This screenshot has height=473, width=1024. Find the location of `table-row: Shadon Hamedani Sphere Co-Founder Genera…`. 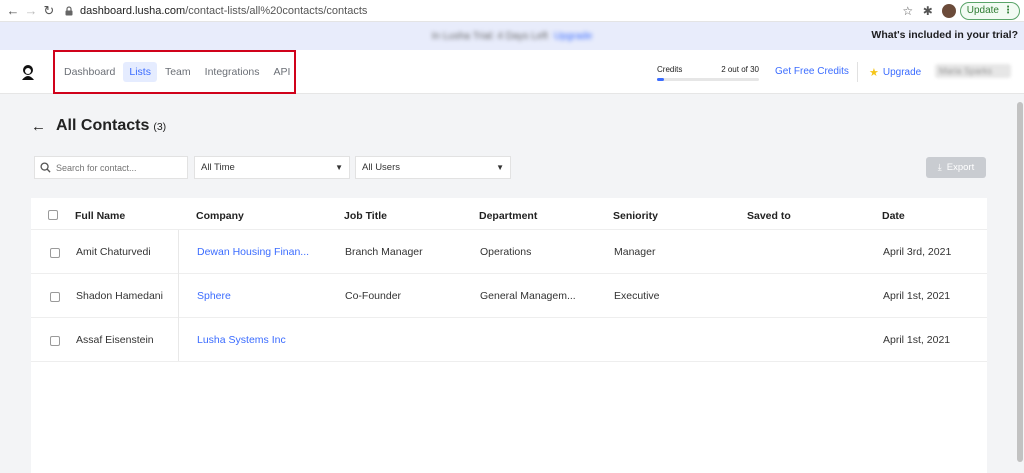

table-row: Shadon Hamedani Sphere Co-Founder Genera… is located at coordinates (509, 296).